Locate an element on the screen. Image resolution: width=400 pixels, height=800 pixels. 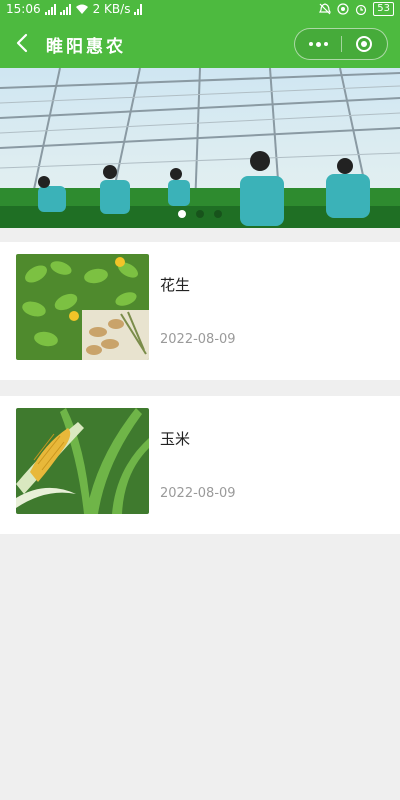
miniprogram-capsule is located at coordinates (341, 44).